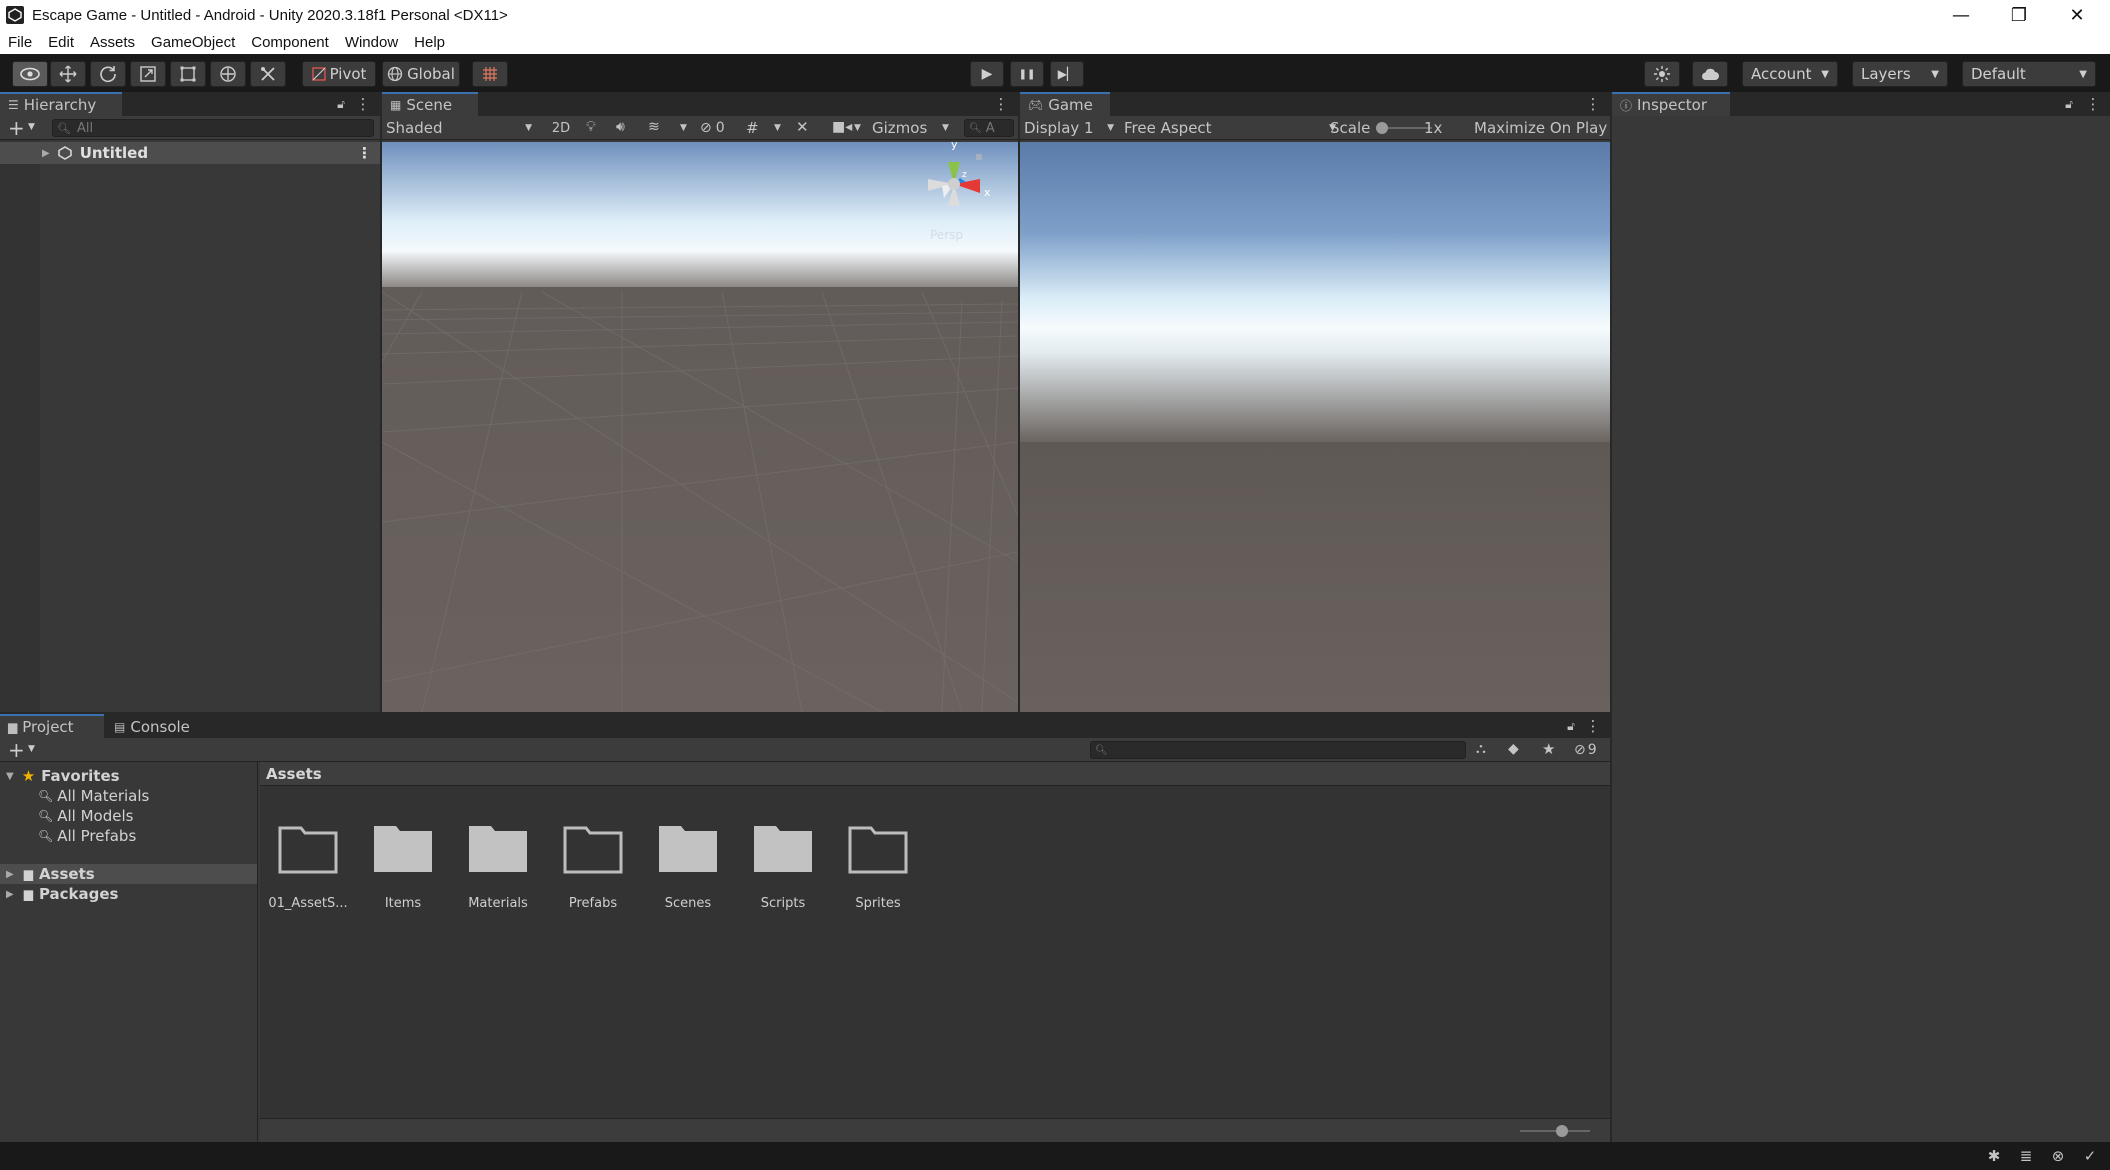  Describe the element at coordinates (2077, 15) in the screenshot. I see `close-button: ✕` at that location.